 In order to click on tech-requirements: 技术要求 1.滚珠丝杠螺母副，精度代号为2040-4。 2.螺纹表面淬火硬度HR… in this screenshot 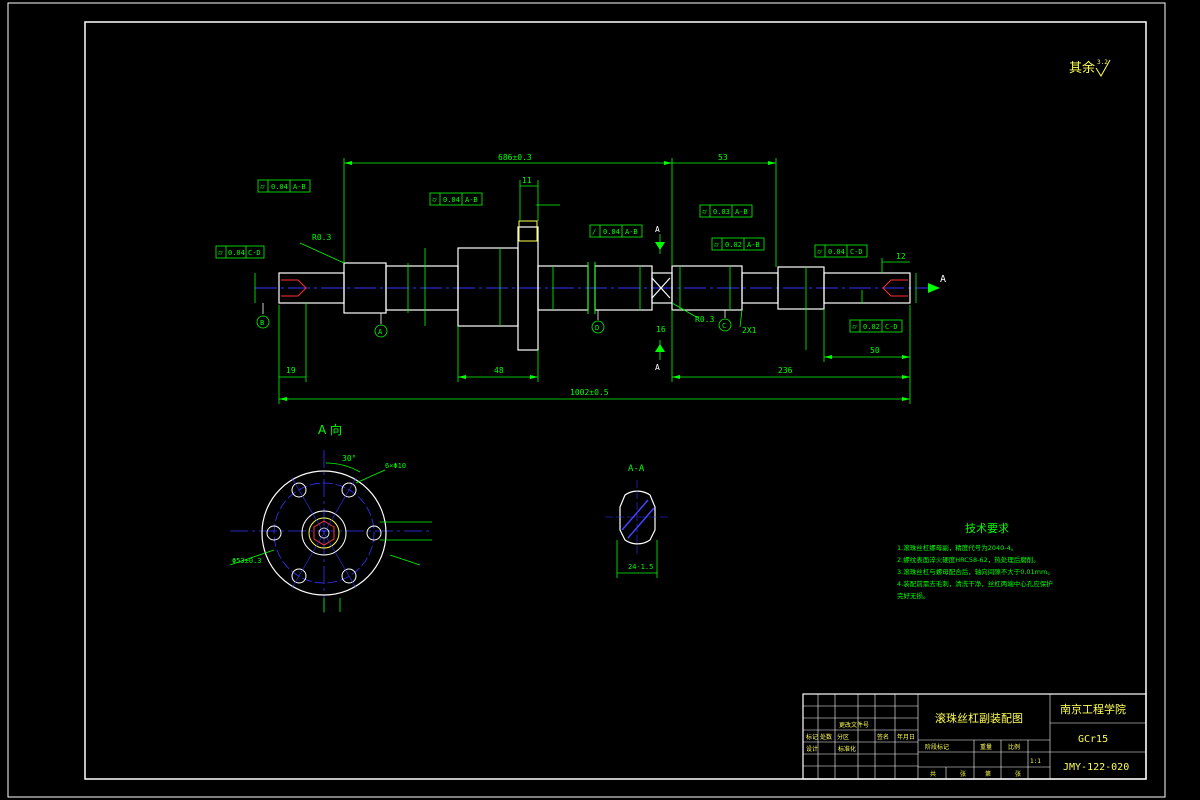, I will do `click(975, 561)`.